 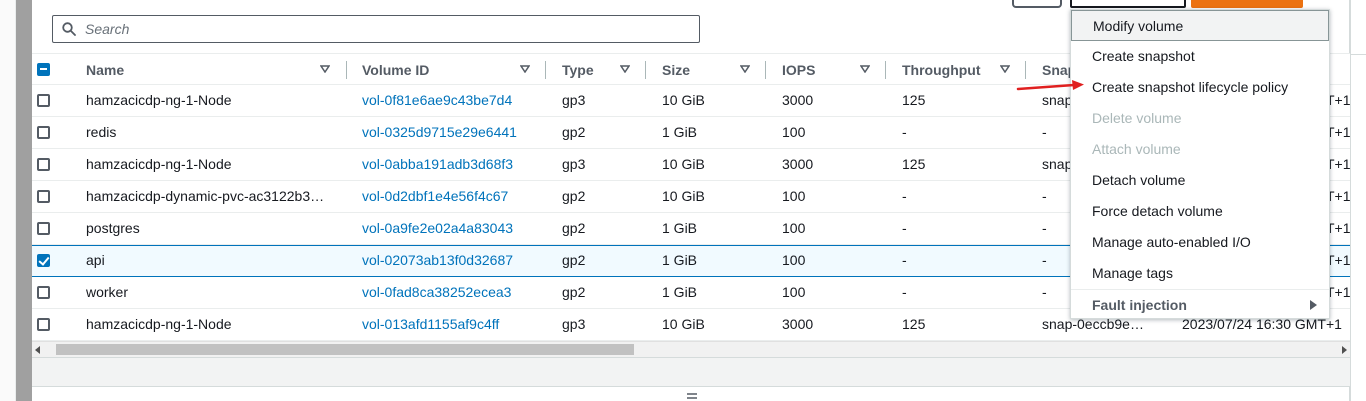 I want to click on cell-volume-id-link: vol-0fad8ca38252ecea3, so click(x=454, y=292).